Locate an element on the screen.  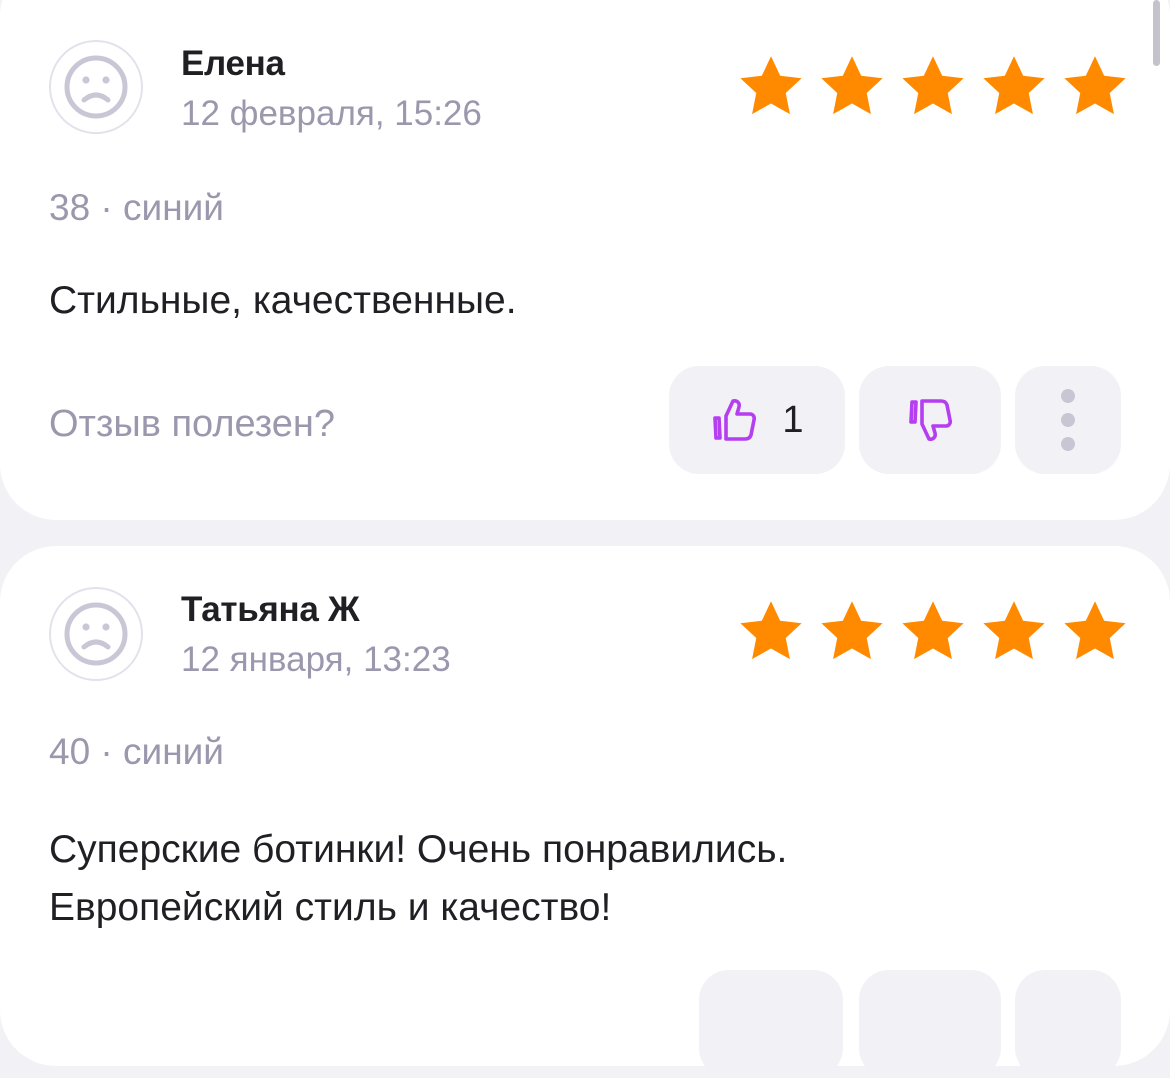
helpful-question: Отзыв полезен? is located at coordinates (192, 424).